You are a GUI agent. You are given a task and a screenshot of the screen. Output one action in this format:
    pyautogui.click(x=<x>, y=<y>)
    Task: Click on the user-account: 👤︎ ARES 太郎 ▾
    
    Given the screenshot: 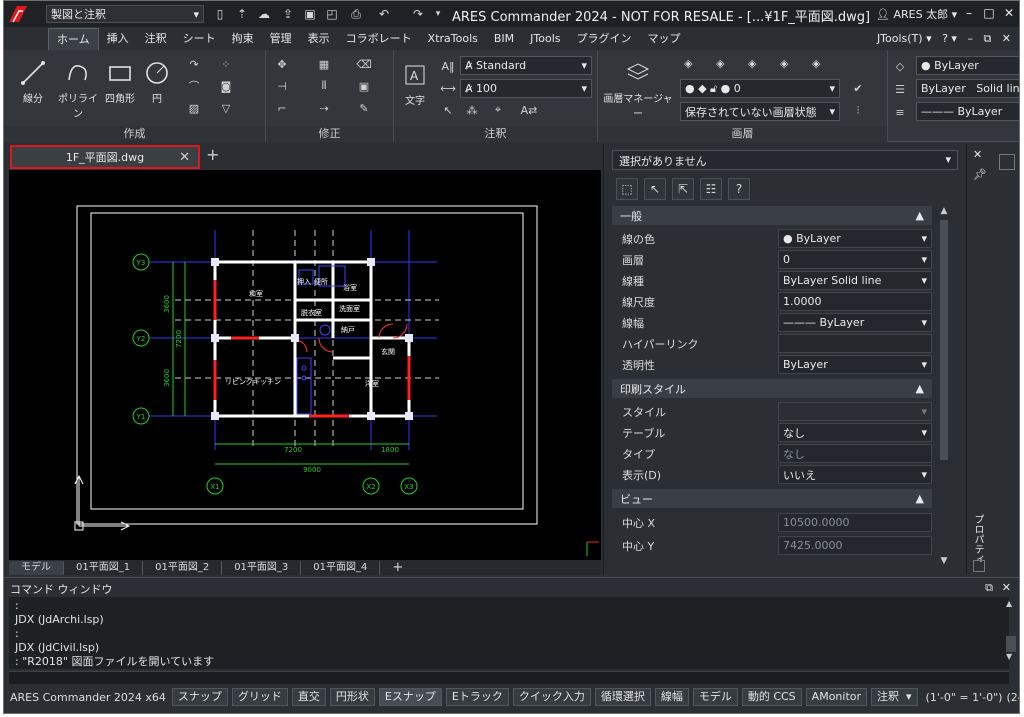 What is the action you would take?
    pyautogui.click(x=916, y=14)
    